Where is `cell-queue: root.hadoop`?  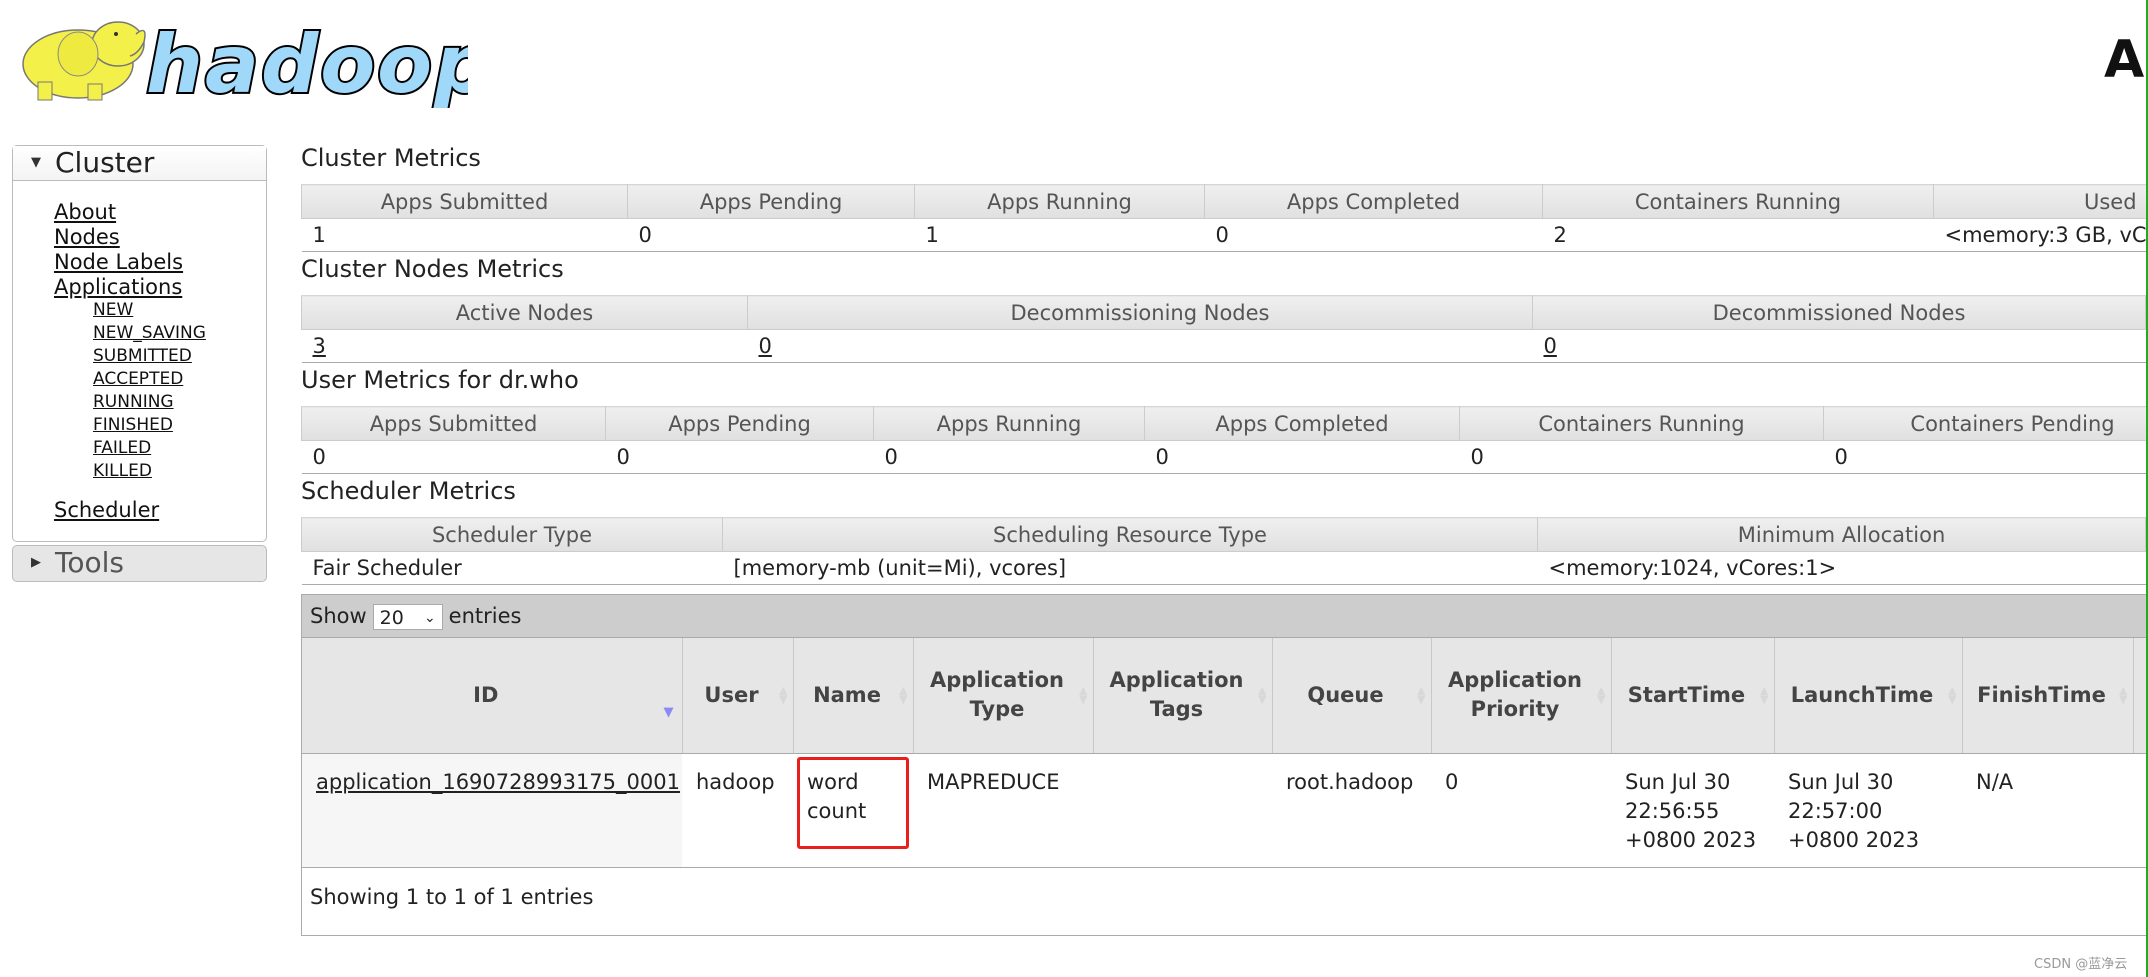
cell-queue: root.hadoop is located at coordinates (1351, 810).